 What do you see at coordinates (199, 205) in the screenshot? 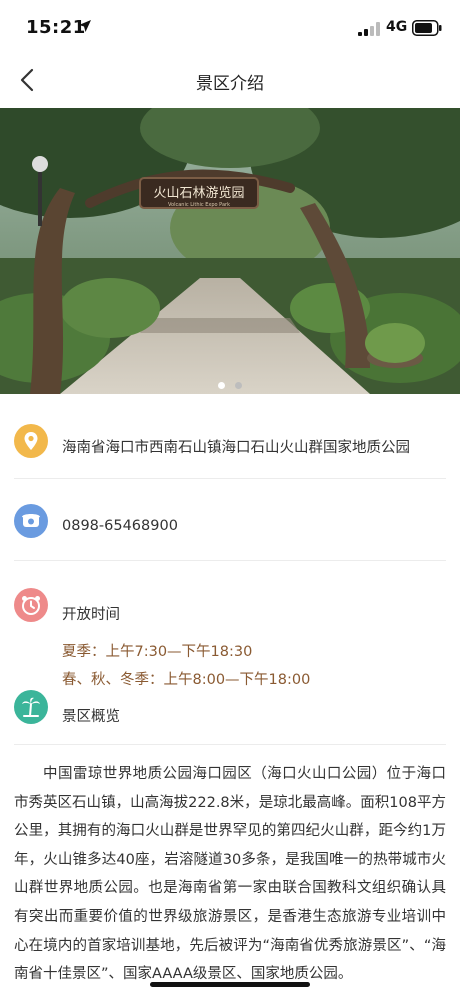
I see `gate-sign-subtext: Volcanic Lithic Expo Park` at bounding box center [199, 205].